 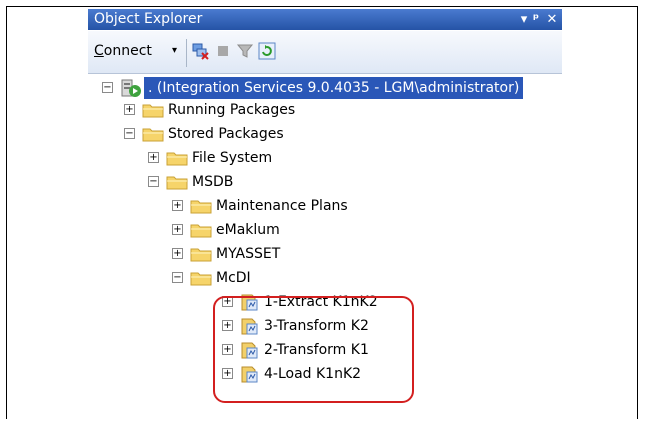 What do you see at coordinates (267, 51) in the screenshot?
I see `refresh-icon` at bounding box center [267, 51].